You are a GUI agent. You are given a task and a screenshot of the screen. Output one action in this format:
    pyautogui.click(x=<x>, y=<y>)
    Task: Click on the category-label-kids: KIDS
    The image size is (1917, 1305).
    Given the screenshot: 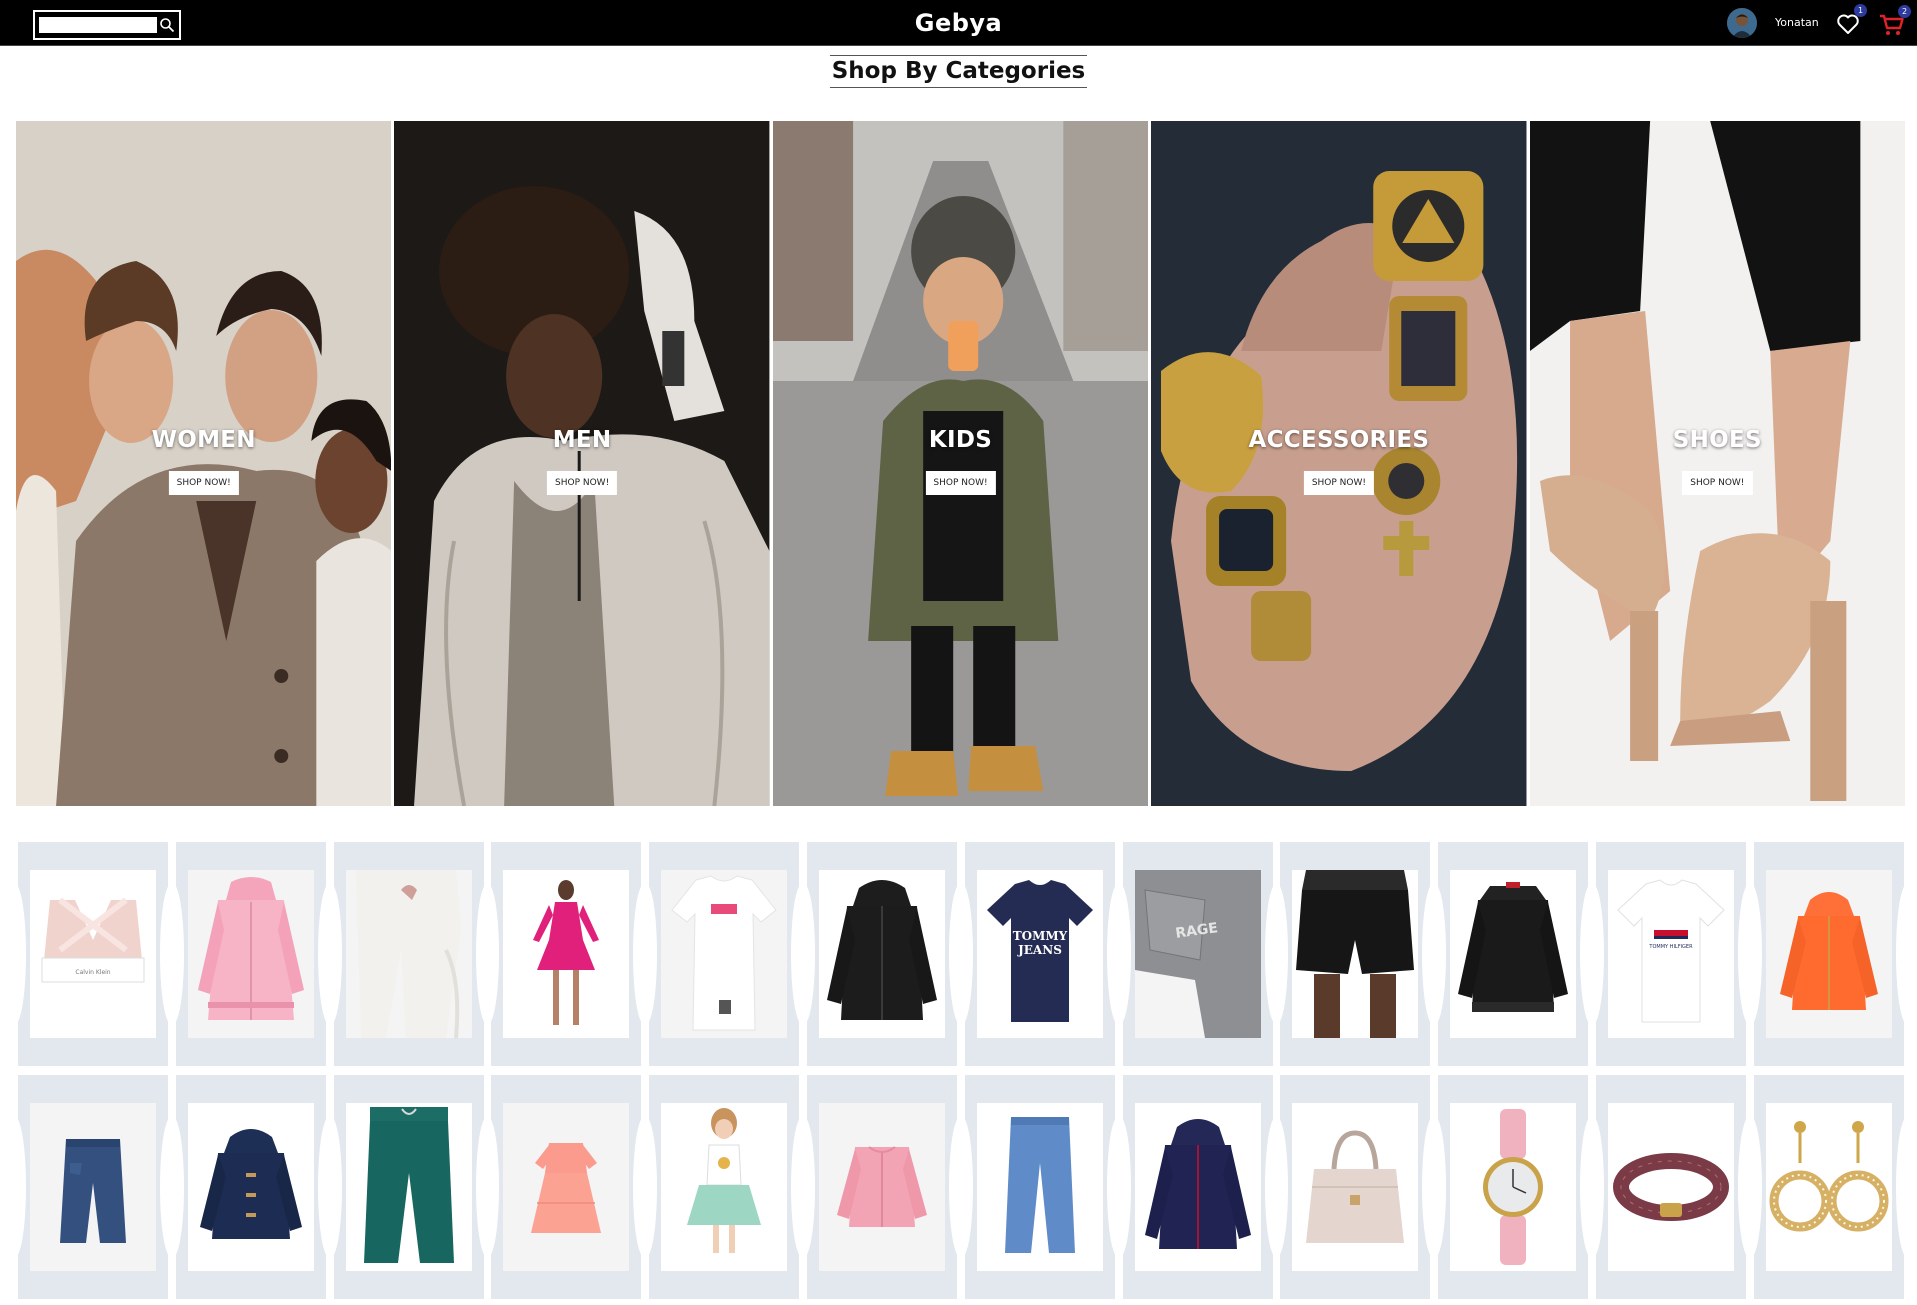 What is the action you would take?
    pyautogui.click(x=960, y=440)
    